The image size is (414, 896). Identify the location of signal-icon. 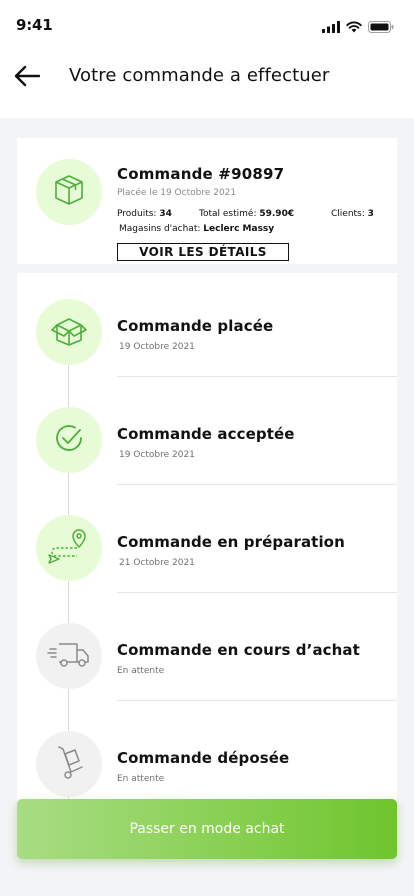
(331, 27).